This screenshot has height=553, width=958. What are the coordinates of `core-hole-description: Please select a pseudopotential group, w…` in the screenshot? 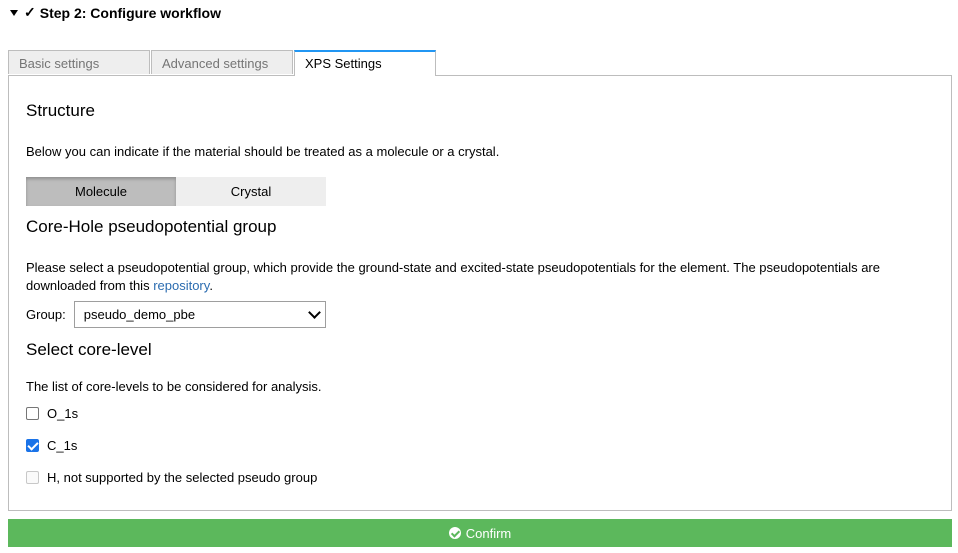 It's located at (481, 277).